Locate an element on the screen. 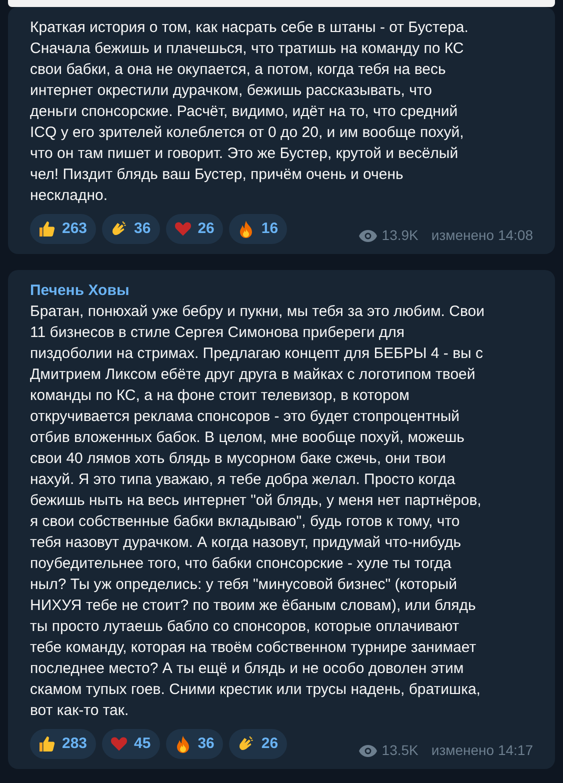  view-count: 13.5K is located at coordinates (400, 750).